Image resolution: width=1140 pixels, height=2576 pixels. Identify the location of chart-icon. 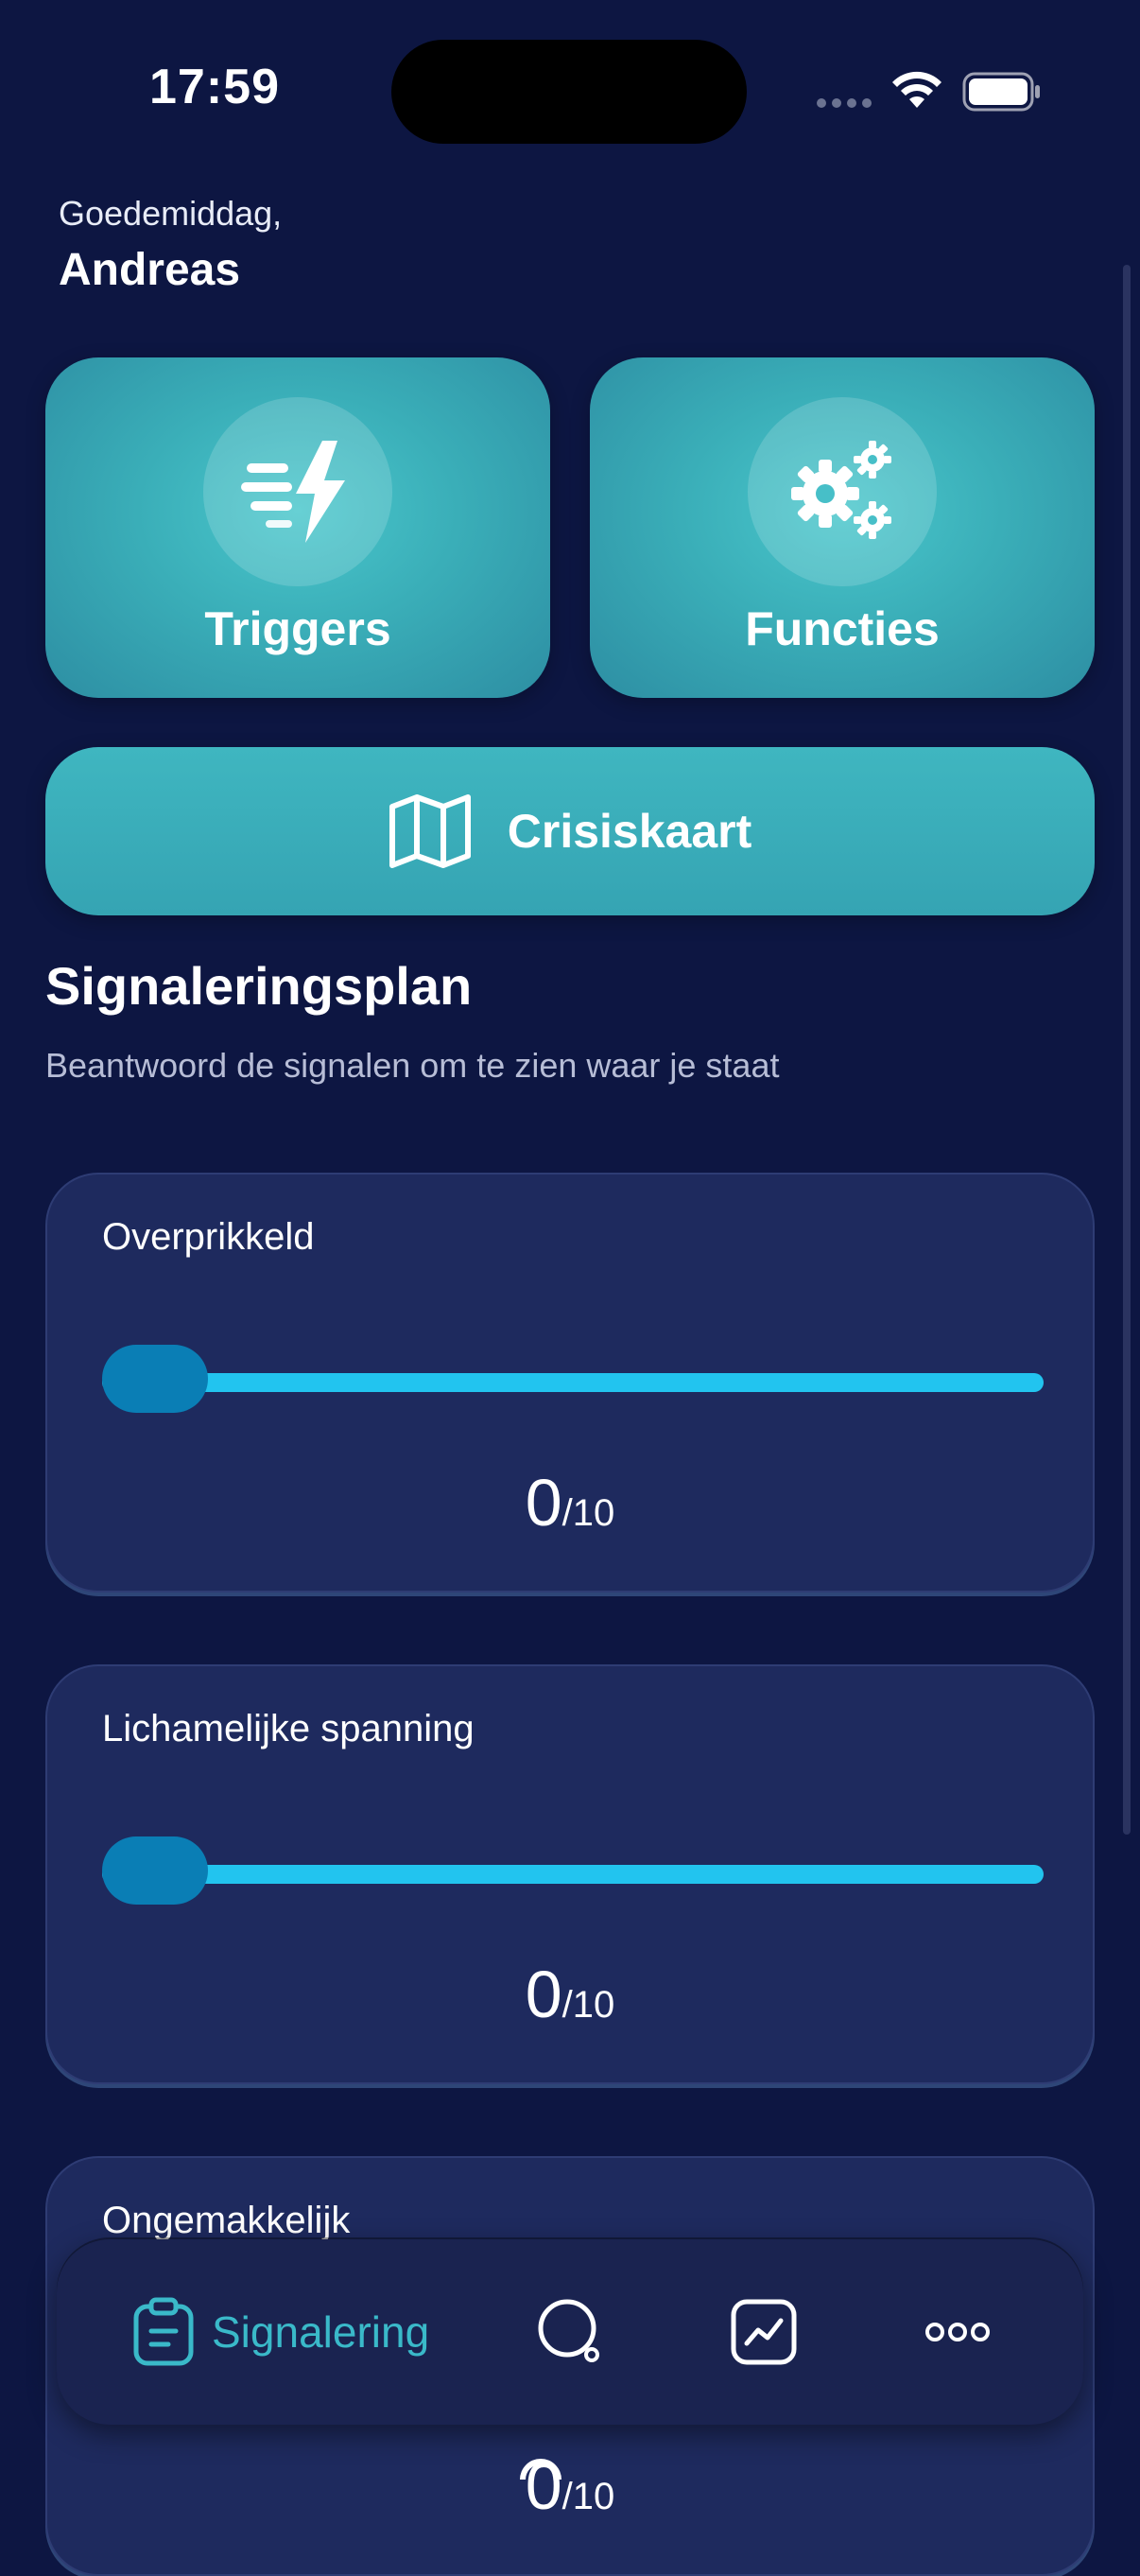
(764, 2332).